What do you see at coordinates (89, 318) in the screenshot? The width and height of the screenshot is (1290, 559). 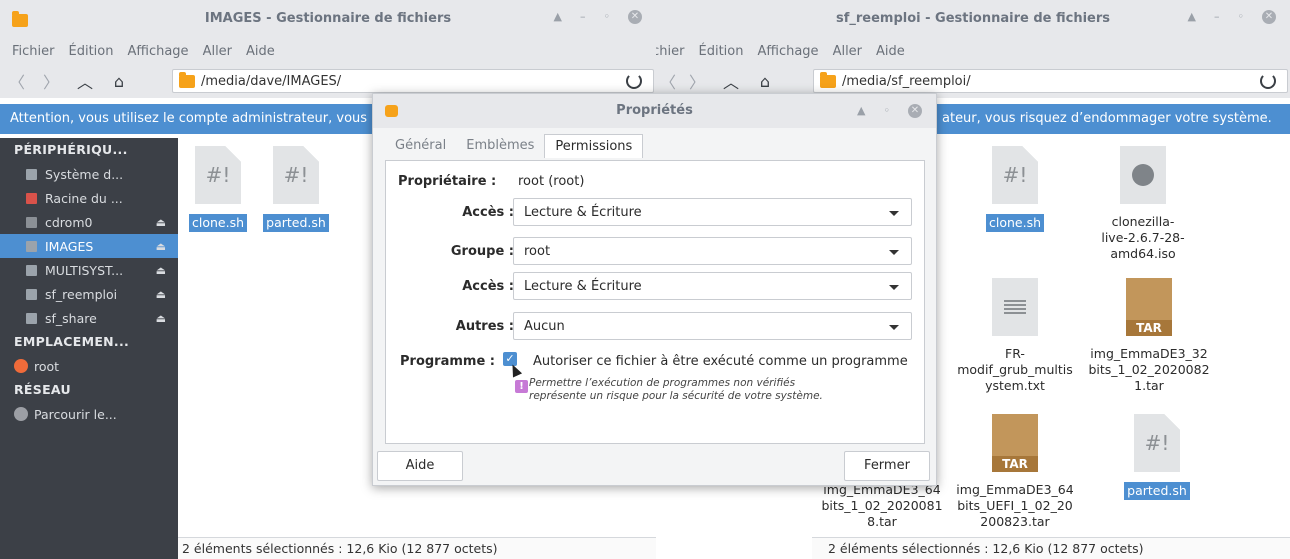 I see `sidebar-item-sf-share: sf_share ⏏` at bounding box center [89, 318].